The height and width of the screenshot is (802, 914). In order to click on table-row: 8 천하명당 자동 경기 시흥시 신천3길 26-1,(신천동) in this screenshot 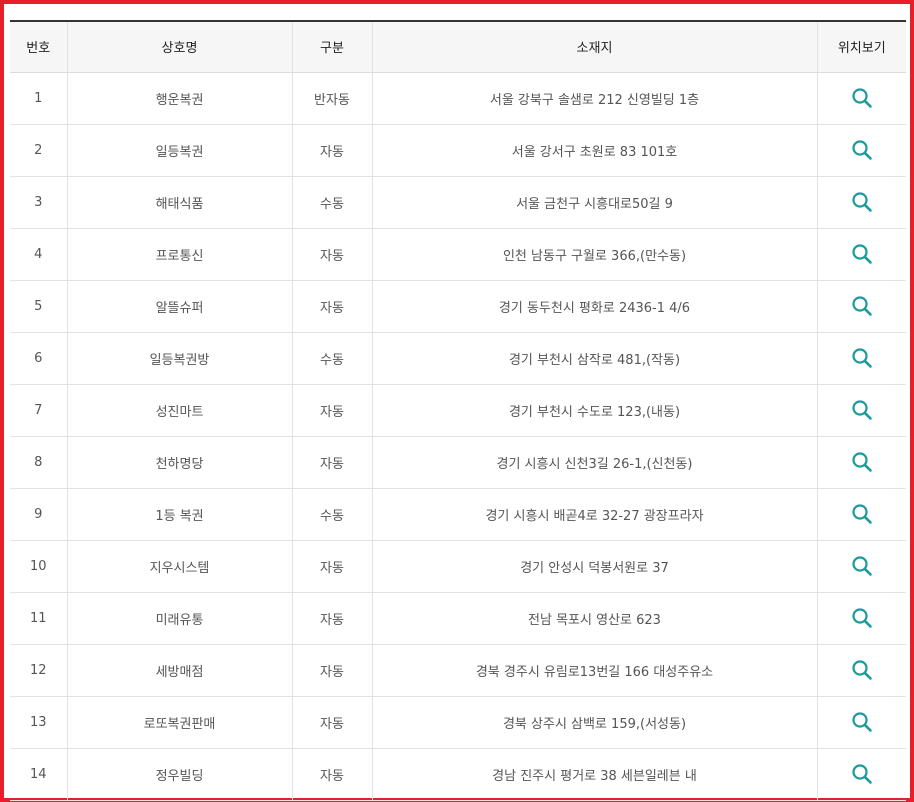, I will do `click(458, 462)`.